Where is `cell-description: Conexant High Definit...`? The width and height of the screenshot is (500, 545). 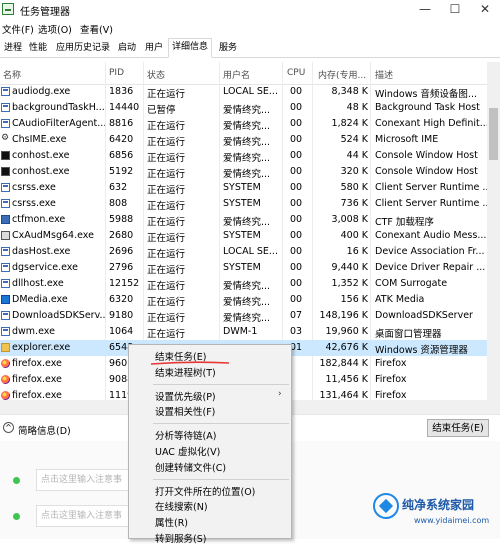
cell-description: Conexant High Definit... is located at coordinates (431, 123).